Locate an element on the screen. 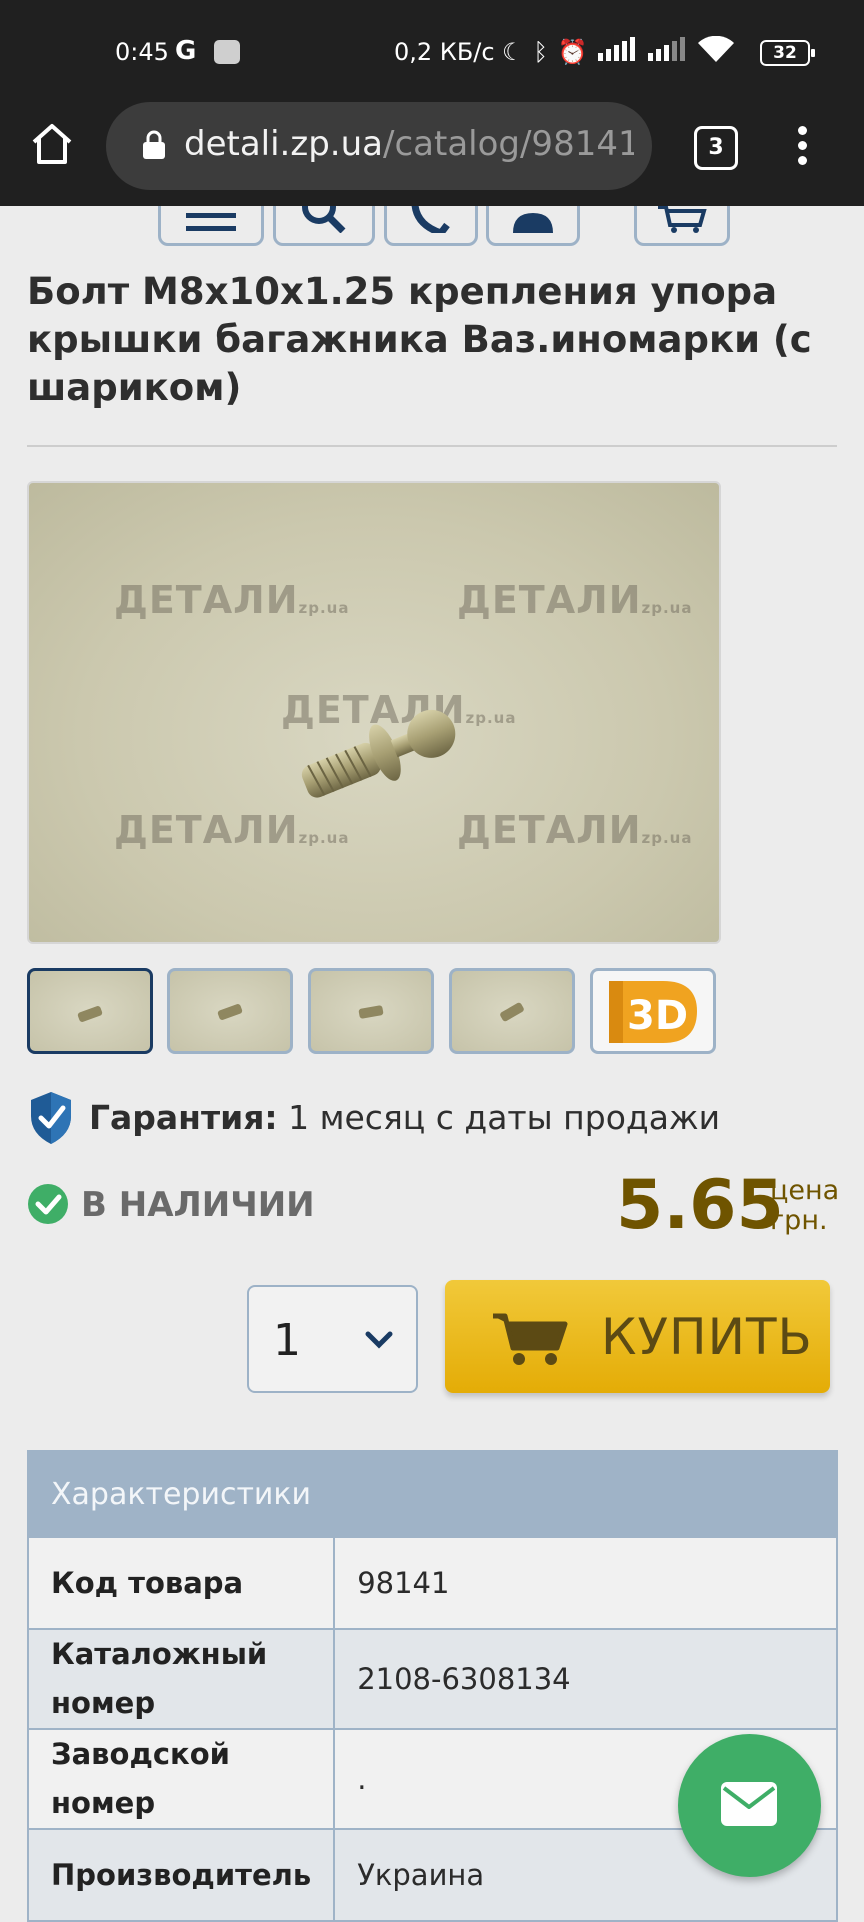 This screenshot has width=864, height=1922. menu-button is located at coordinates (211, 226).